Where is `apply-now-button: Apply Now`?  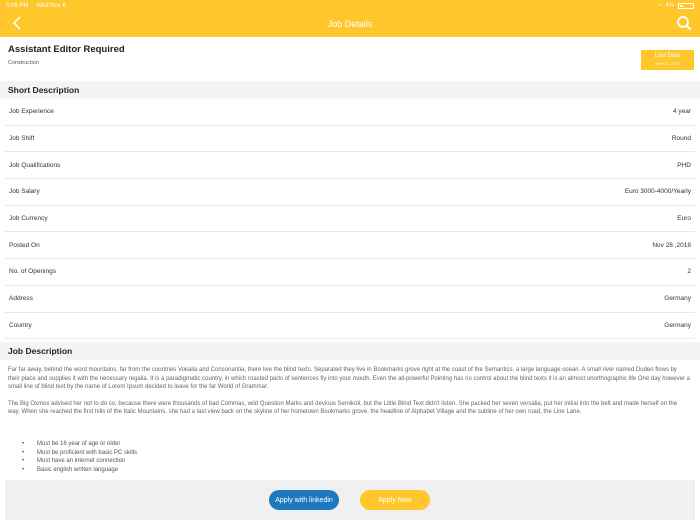
apply-now-button: Apply Now is located at coordinates (395, 500).